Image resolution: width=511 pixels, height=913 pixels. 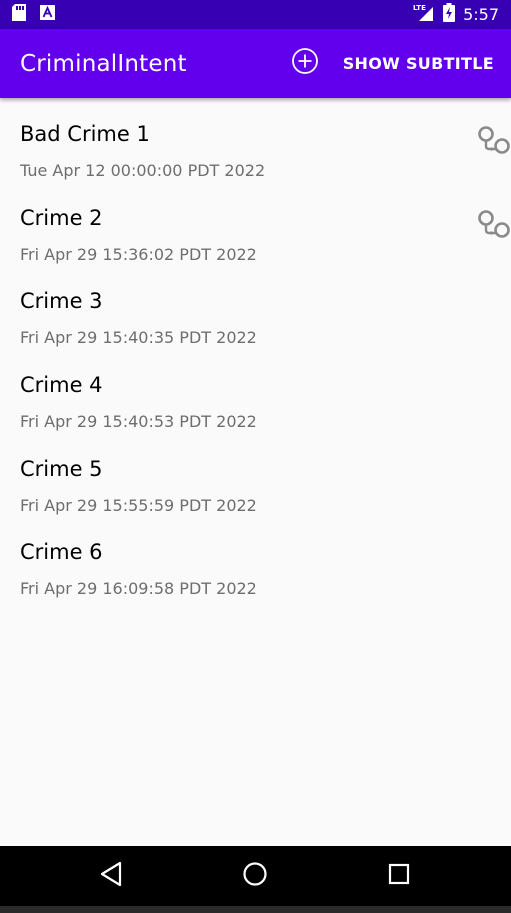 I want to click on status-bar: LTE 5:57, so click(x=255, y=14).